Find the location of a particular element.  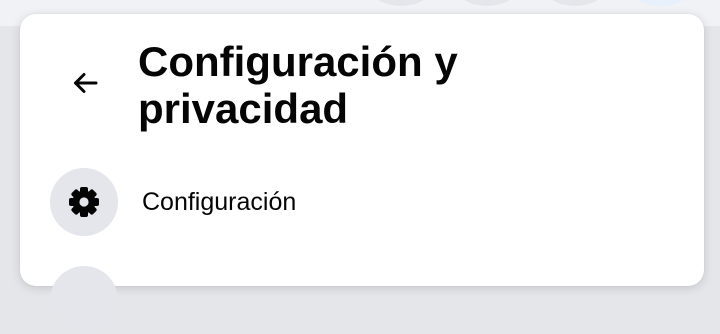

menu-item-label: Configuración is located at coordinates (219, 202).